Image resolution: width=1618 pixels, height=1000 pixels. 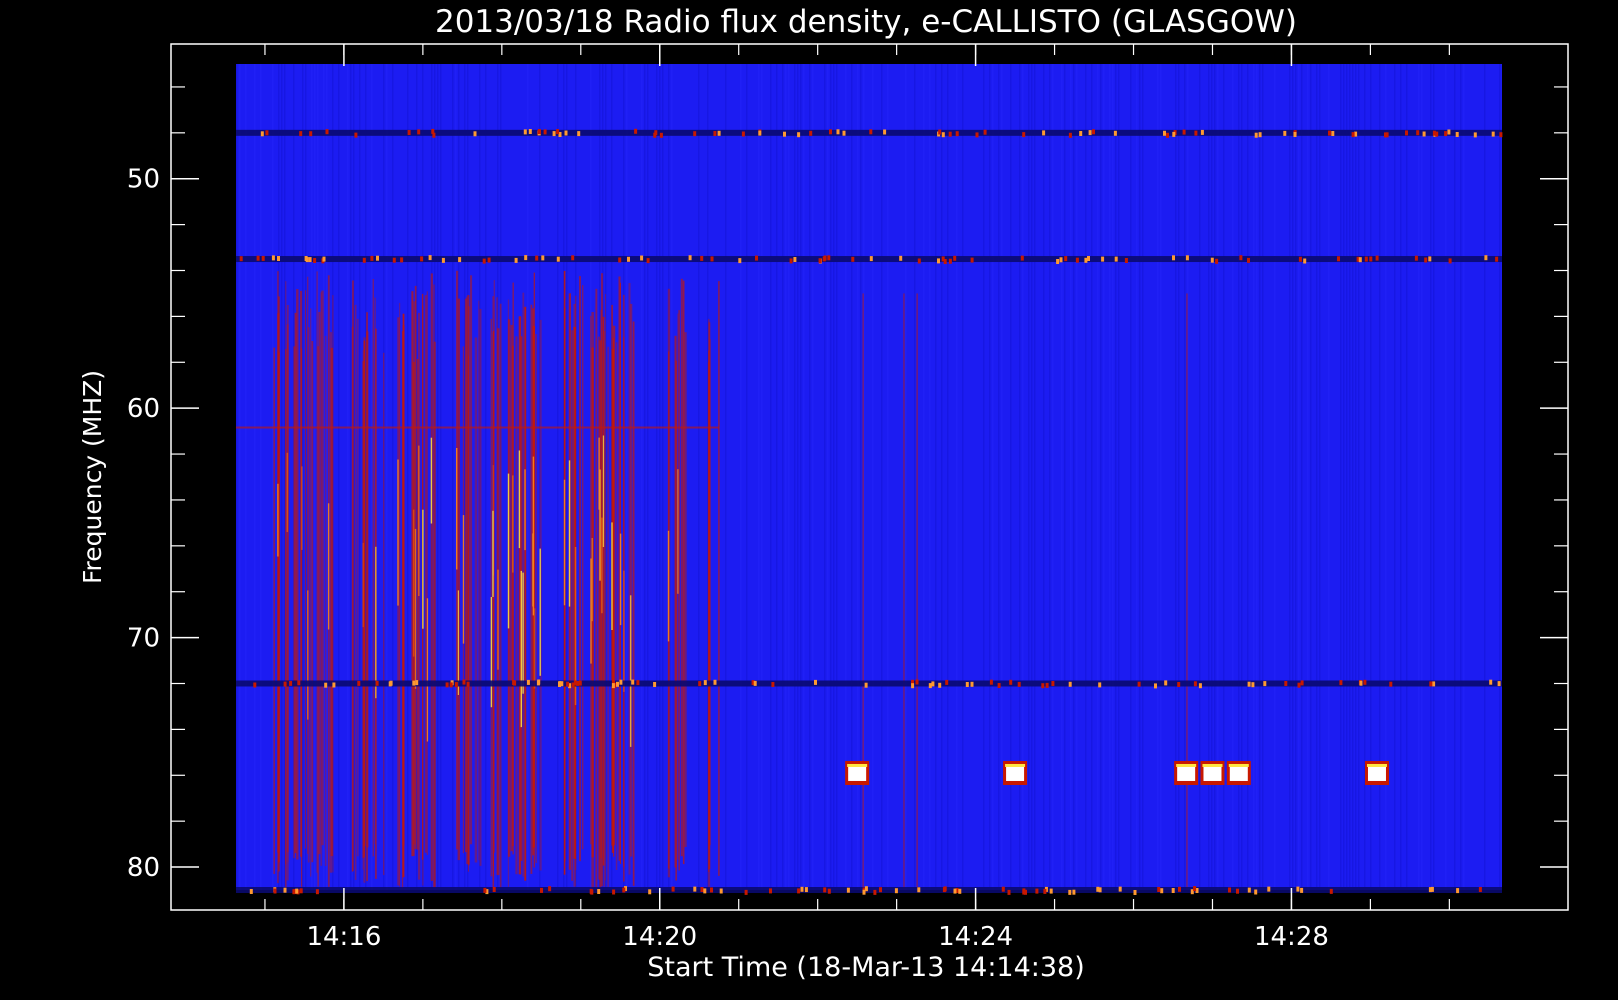 I want to click on y-tick-label: 50, so click(x=143, y=180).